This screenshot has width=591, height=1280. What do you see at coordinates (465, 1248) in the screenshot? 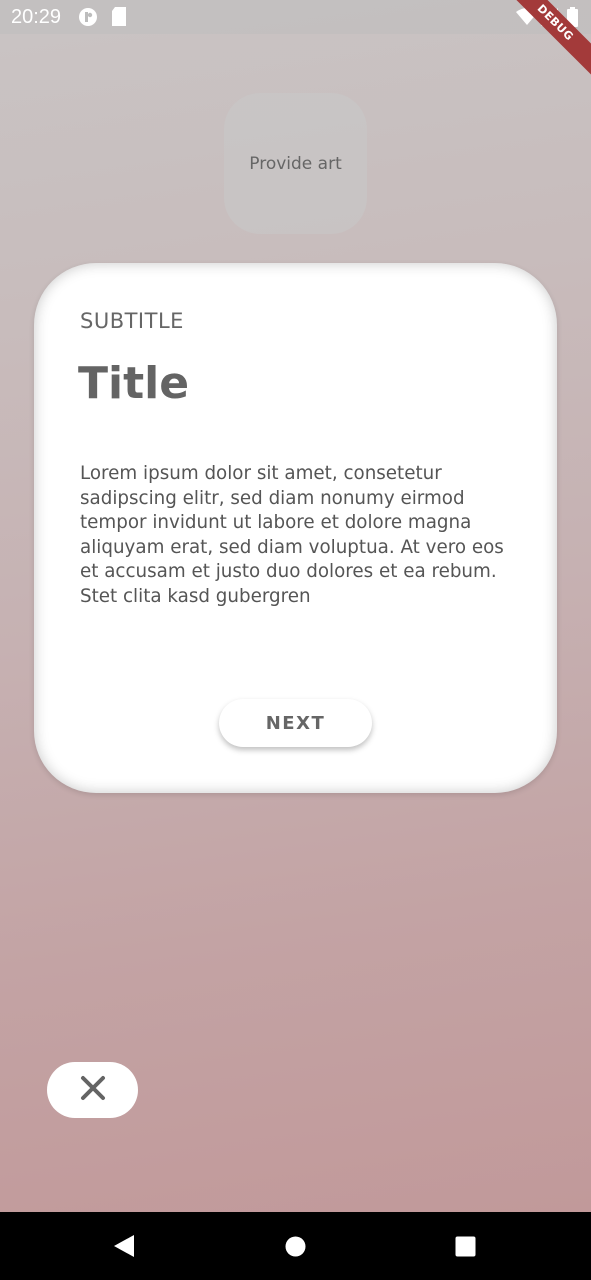
I see `recents-icon` at bounding box center [465, 1248].